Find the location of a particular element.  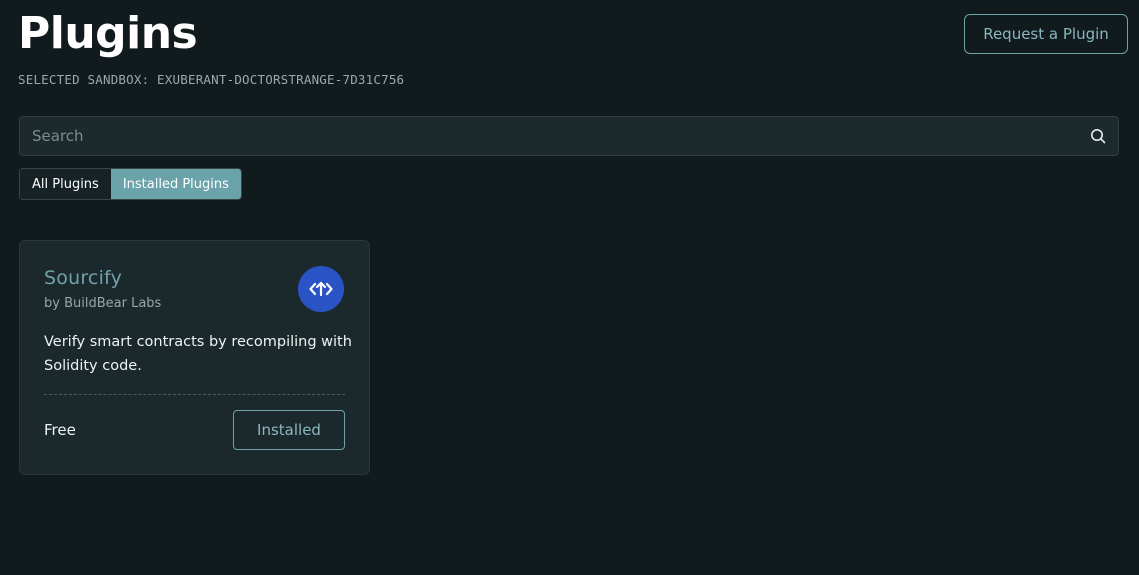

plugin-author: by BuildBear Labs is located at coordinates (103, 303).